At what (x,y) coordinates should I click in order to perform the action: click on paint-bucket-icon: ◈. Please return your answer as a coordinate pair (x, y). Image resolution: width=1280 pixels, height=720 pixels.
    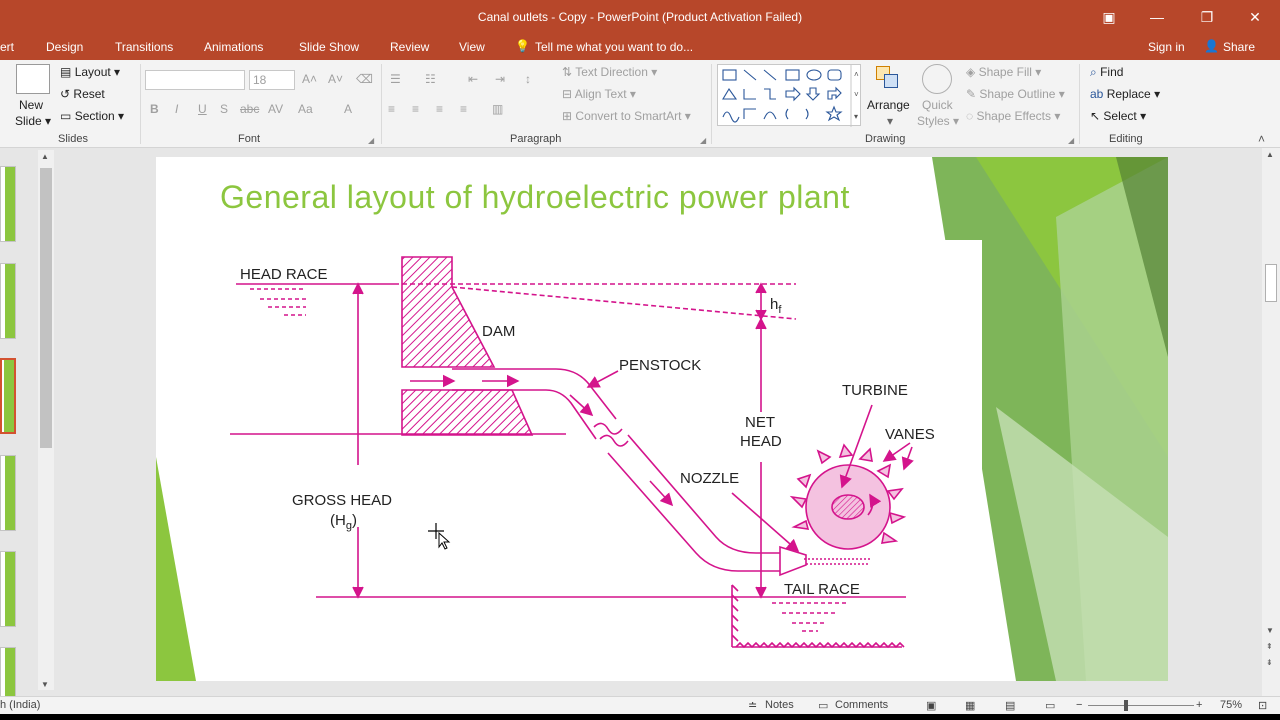
    Looking at the image, I should click on (971, 72).